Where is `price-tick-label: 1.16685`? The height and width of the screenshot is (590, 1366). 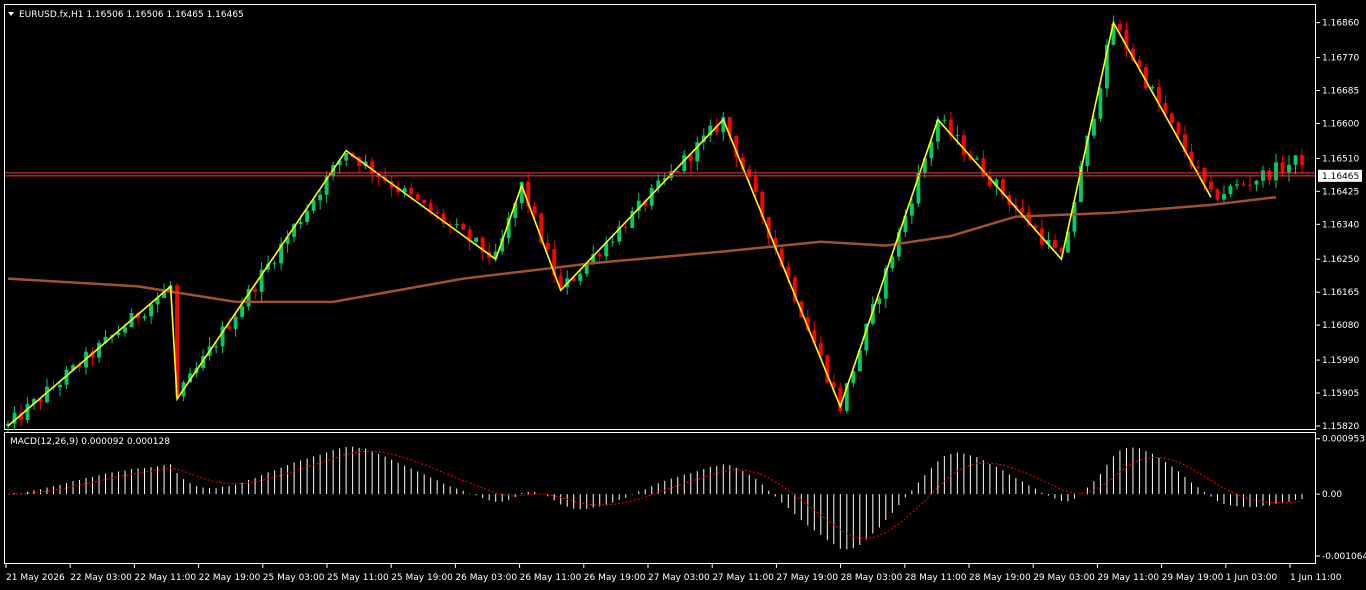 price-tick-label: 1.16685 is located at coordinates (1340, 92).